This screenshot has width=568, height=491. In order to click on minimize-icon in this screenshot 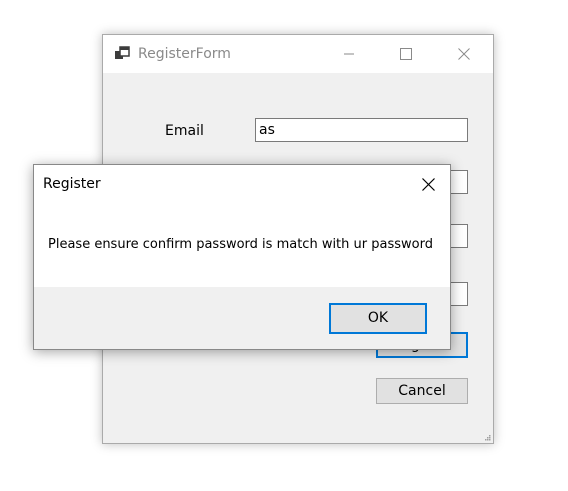, I will do `click(349, 54)`.